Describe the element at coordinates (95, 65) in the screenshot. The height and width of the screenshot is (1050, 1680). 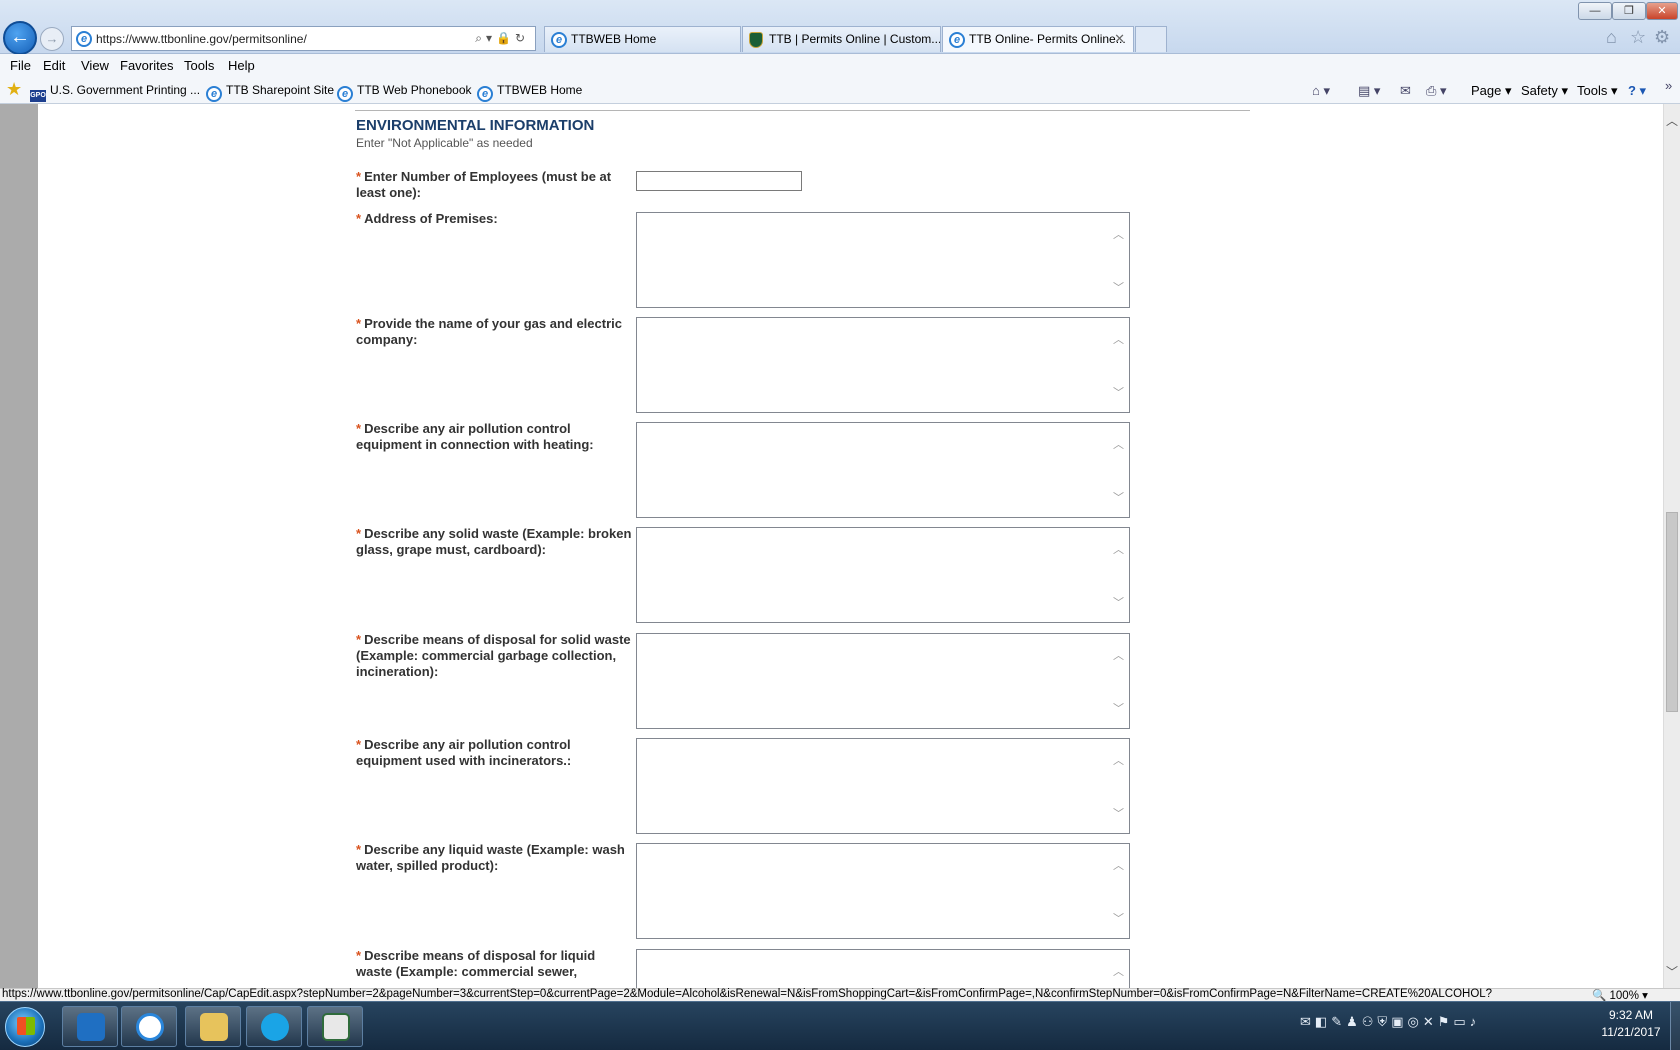
I see `menu-view: View` at that location.